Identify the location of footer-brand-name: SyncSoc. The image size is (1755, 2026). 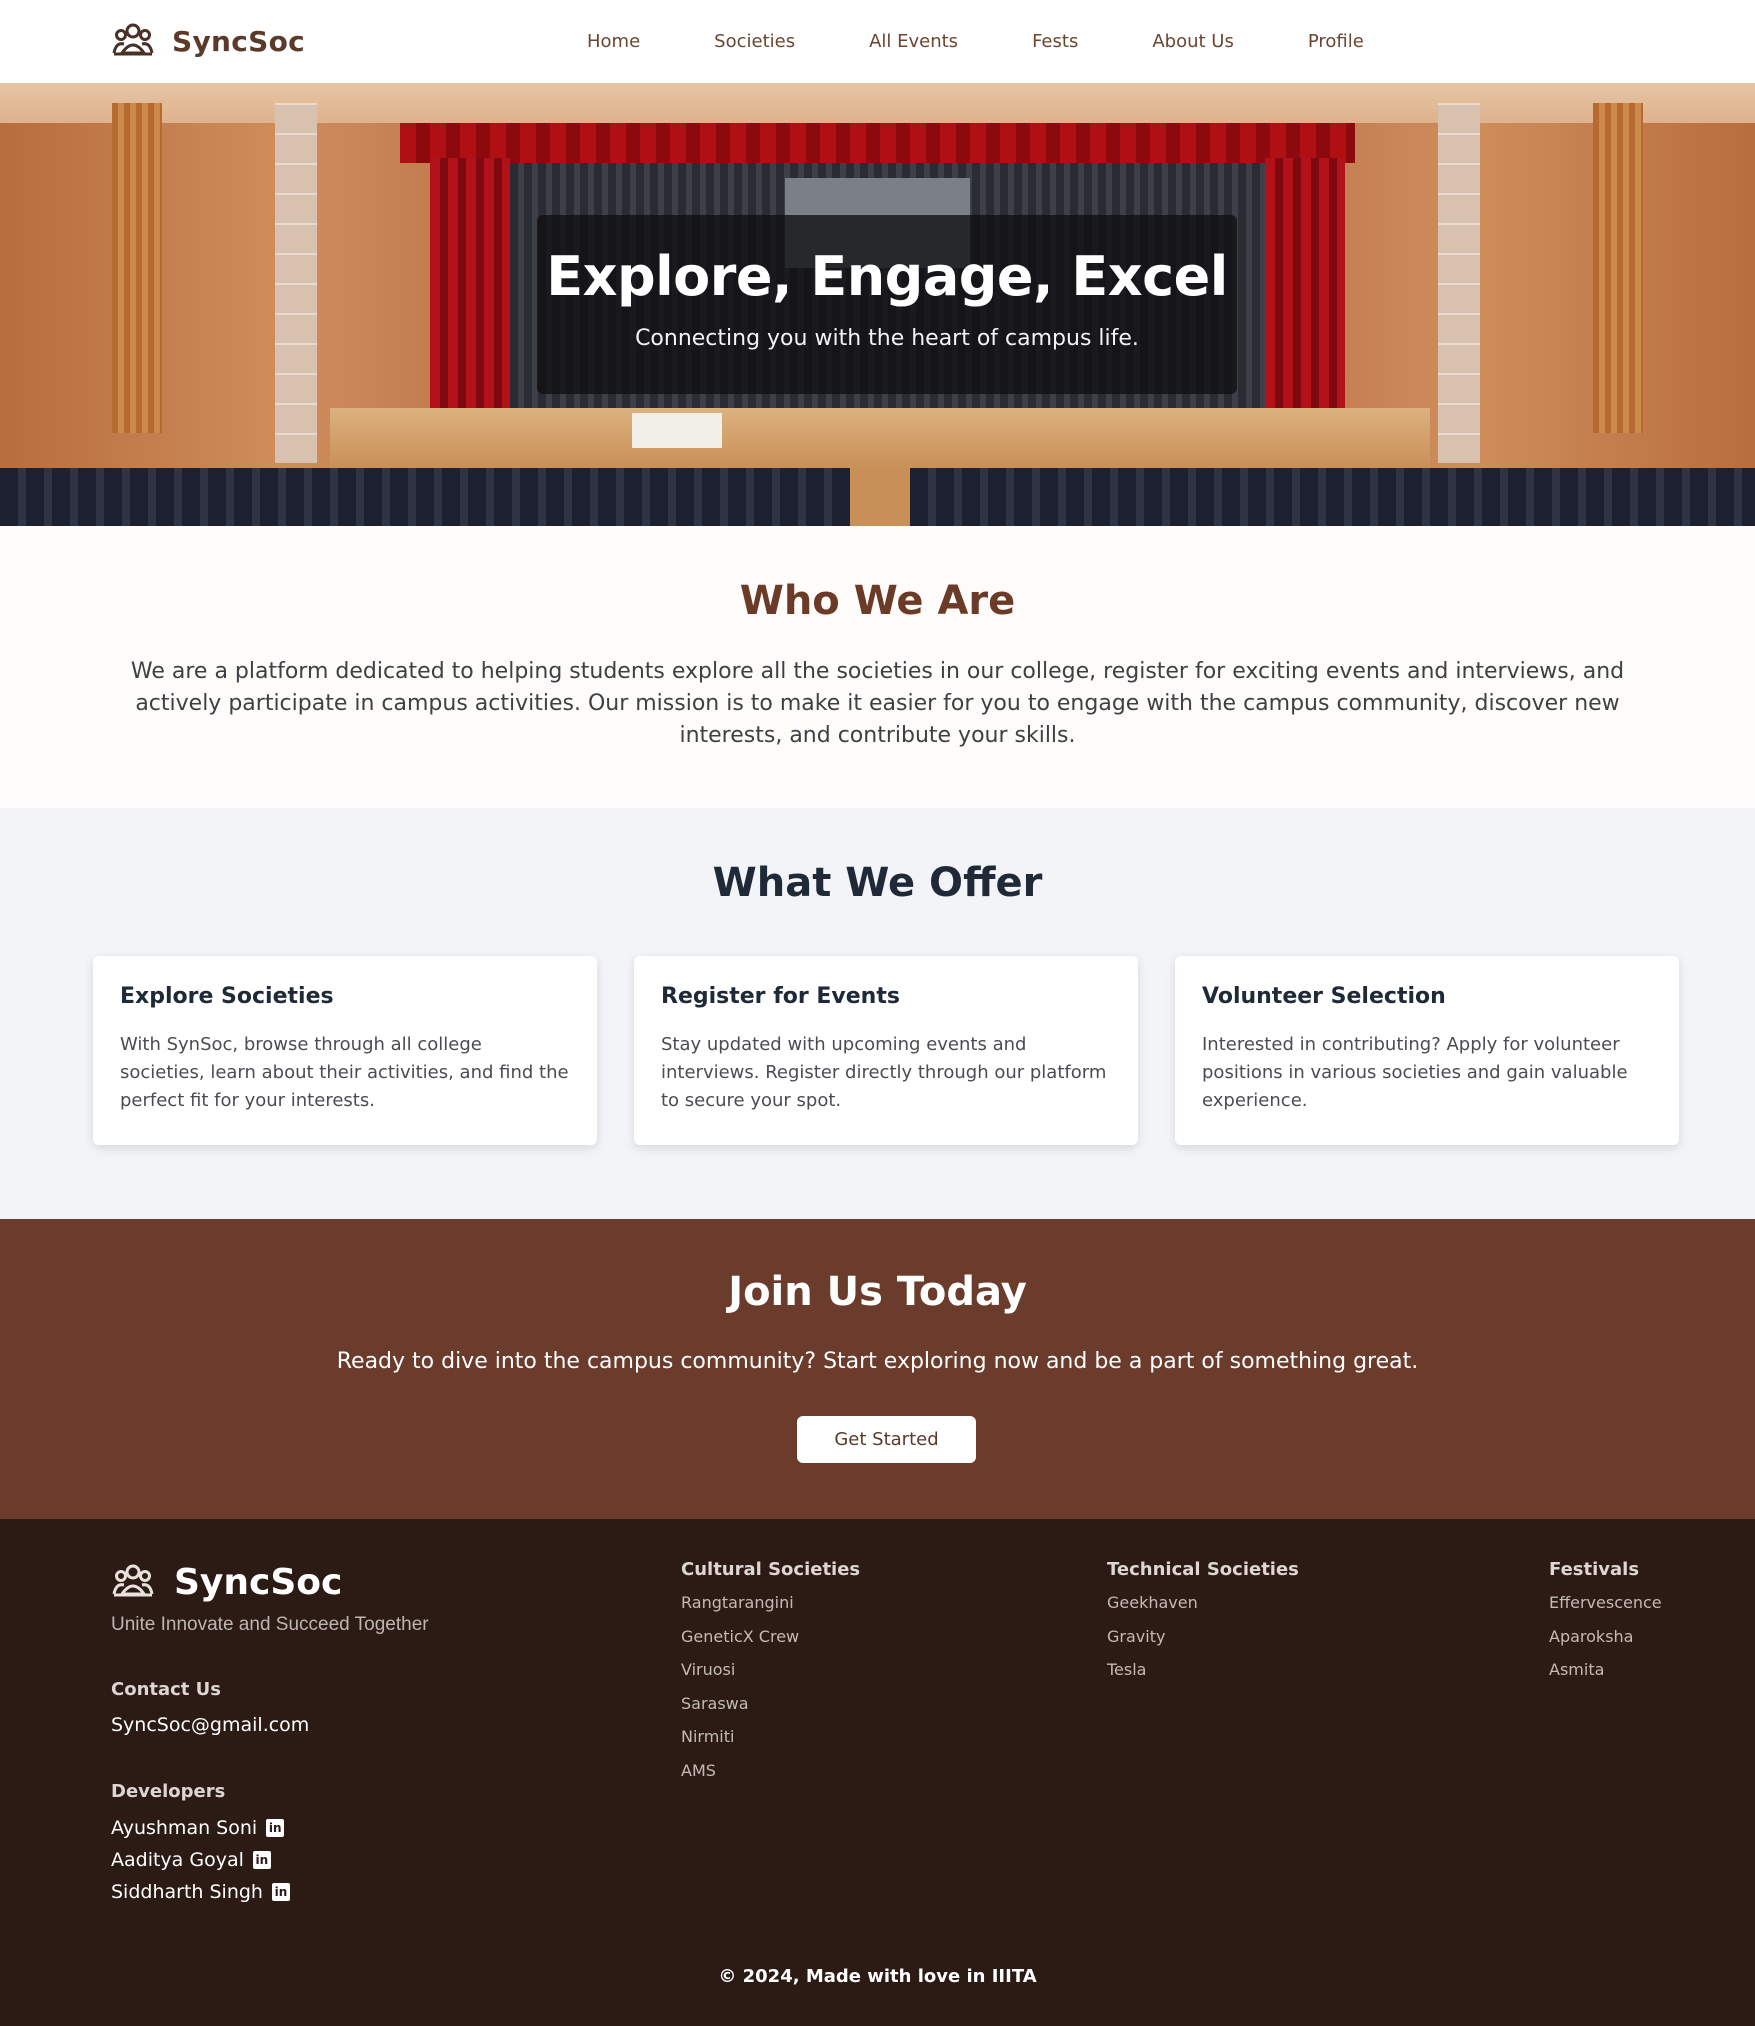
(258, 1582).